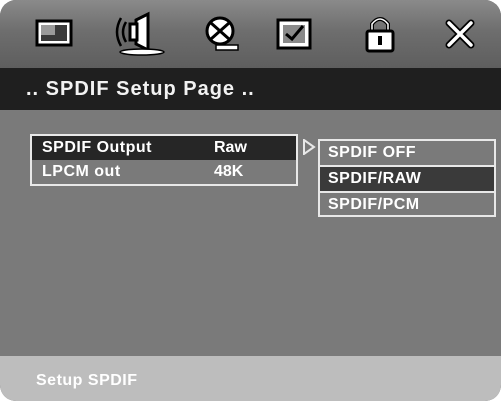 The height and width of the screenshot is (401, 501). I want to click on option-spdif-raw: SPDIF/RAW, so click(407, 179).